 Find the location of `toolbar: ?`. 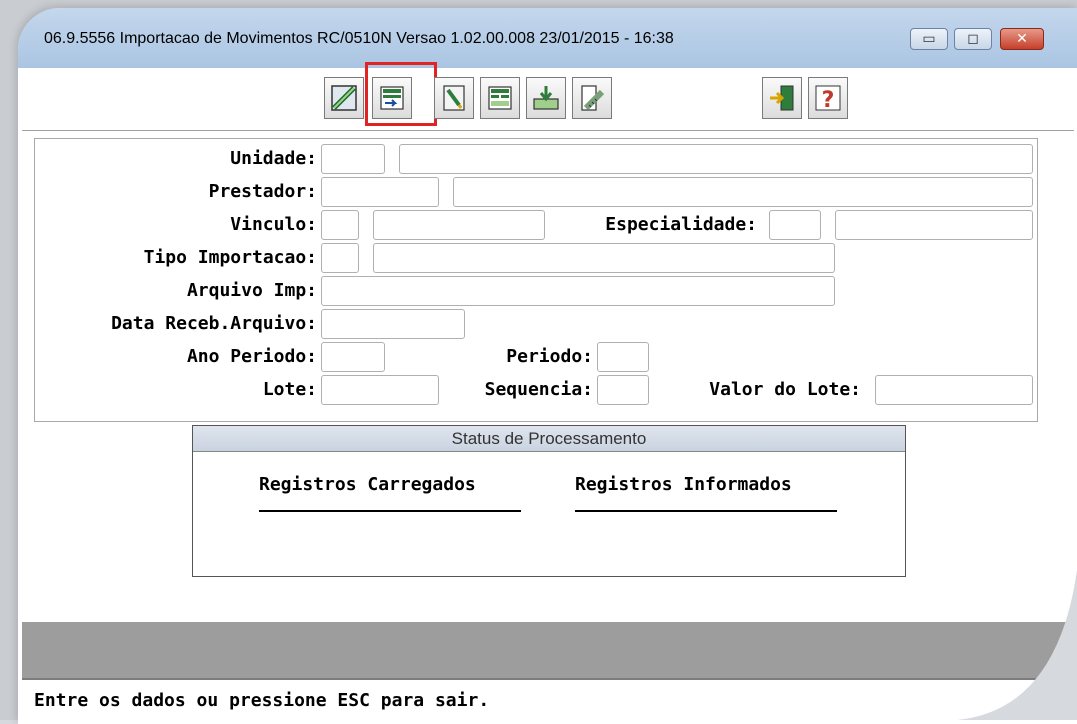

toolbar: ? is located at coordinates (548, 96).